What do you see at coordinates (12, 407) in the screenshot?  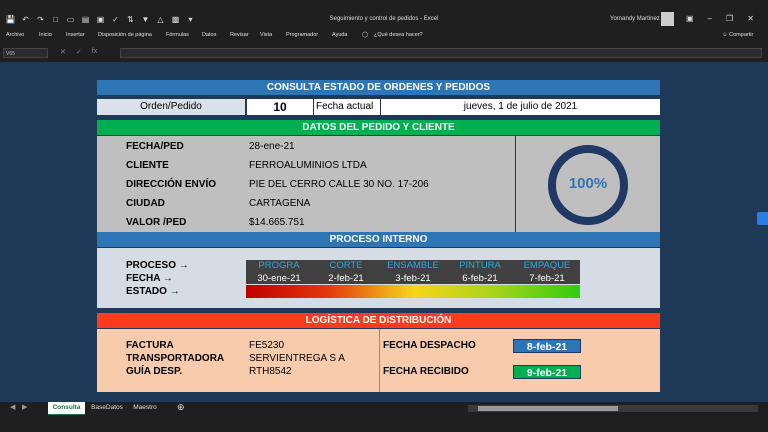 I see `prev-sheet-icon: ◀` at bounding box center [12, 407].